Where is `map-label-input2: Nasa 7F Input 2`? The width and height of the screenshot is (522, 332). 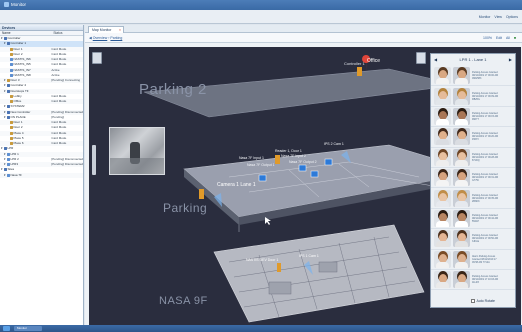
map-label-input2: Nasa 7F Input 2 is located at coordinates (293, 156).